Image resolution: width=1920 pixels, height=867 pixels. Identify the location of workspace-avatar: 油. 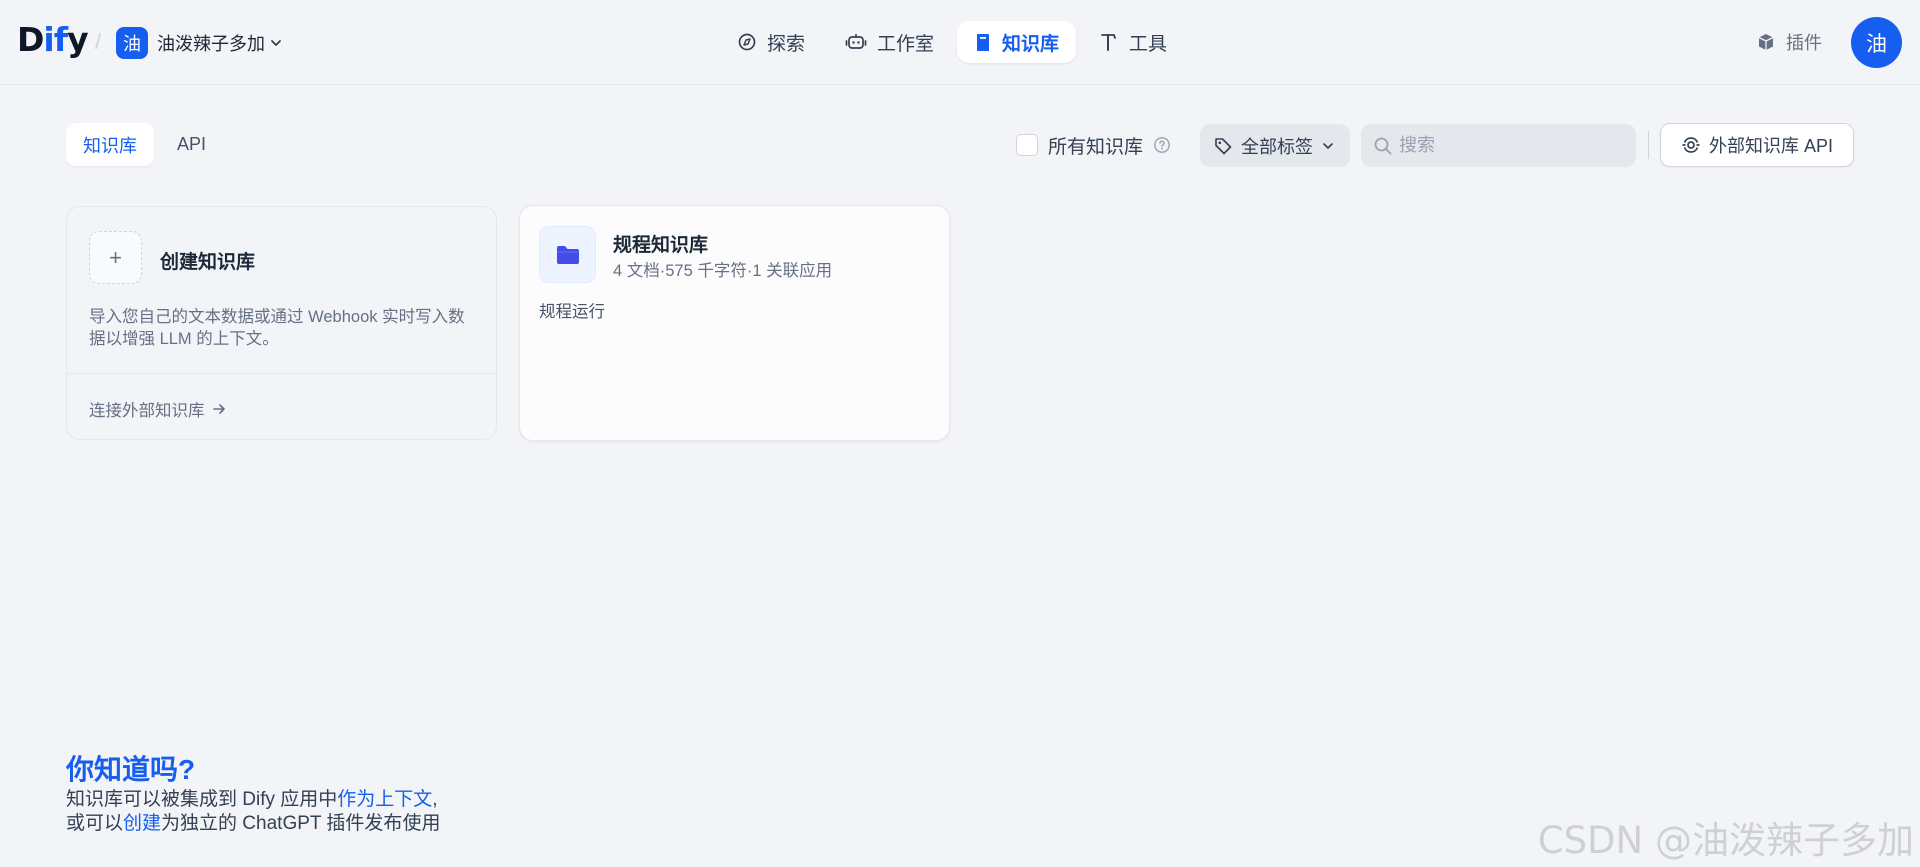
(132, 43).